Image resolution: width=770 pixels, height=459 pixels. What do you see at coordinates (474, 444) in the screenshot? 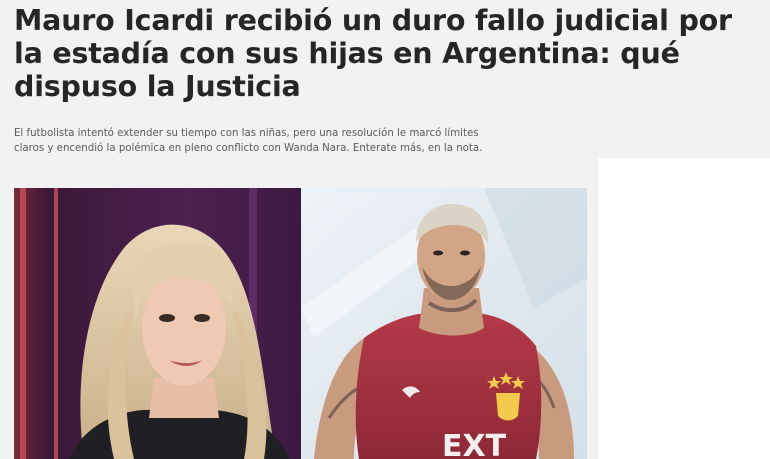
I see `jersey-sponsor-text: EXT` at bounding box center [474, 444].